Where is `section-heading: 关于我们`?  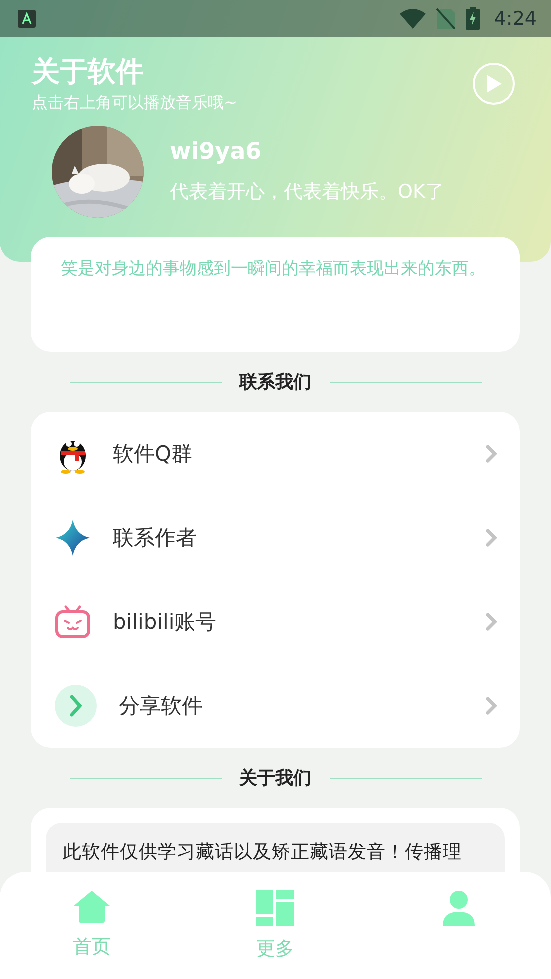
section-heading: 关于我们 is located at coordinates (276, 778).